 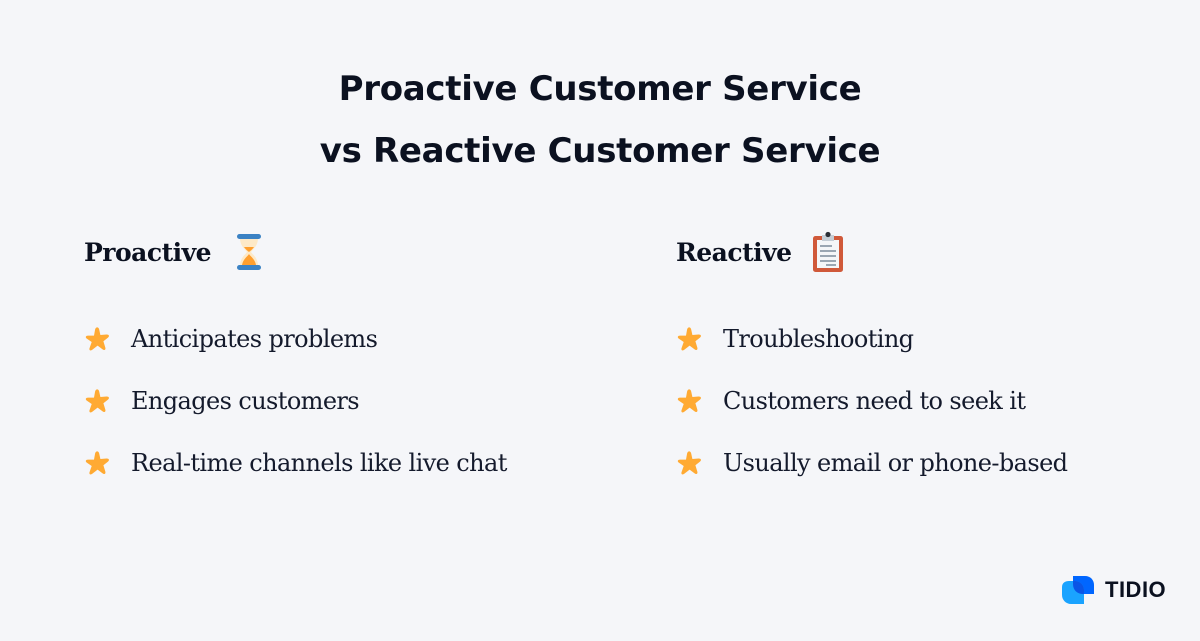 I want to click on list-item: Real-time channels like live chat, so click(x=295, y=463).